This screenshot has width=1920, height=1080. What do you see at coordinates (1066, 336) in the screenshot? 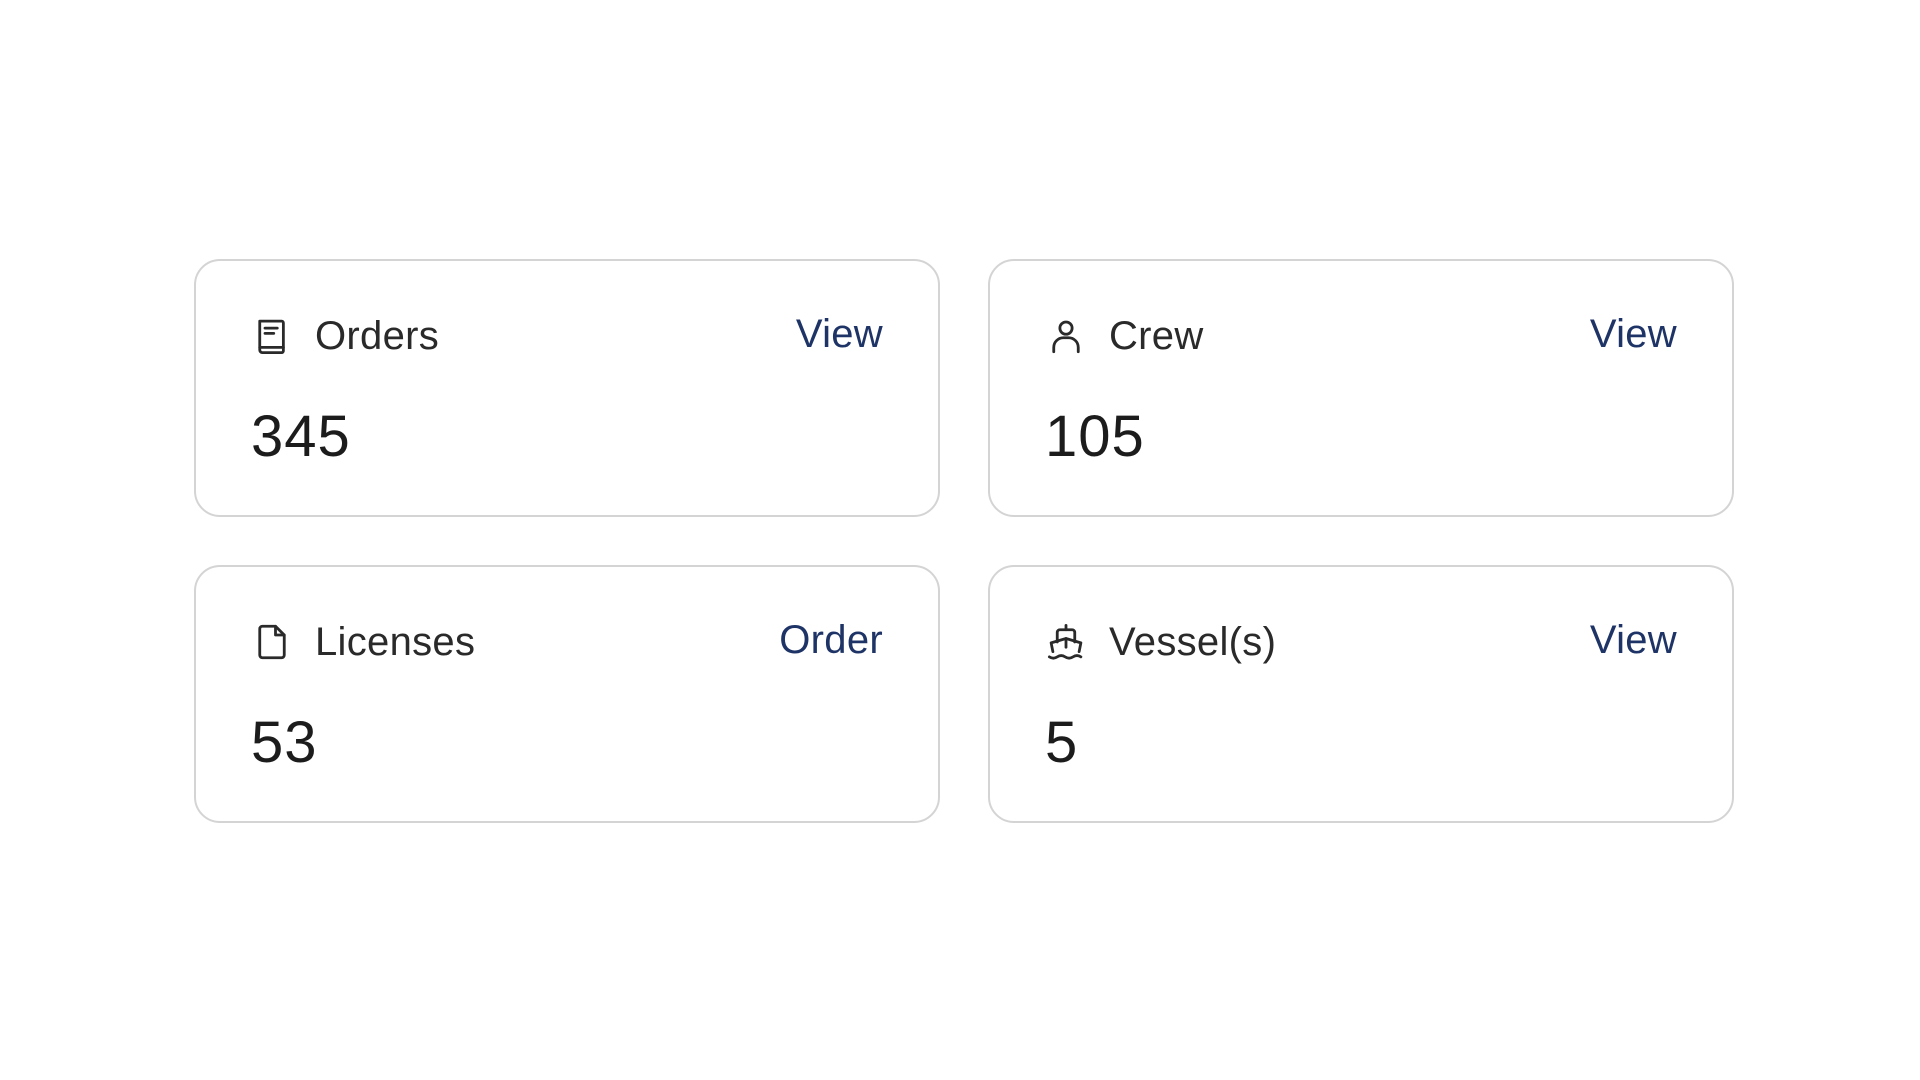
I see `user-icon` at bounding box center [1066, 336].